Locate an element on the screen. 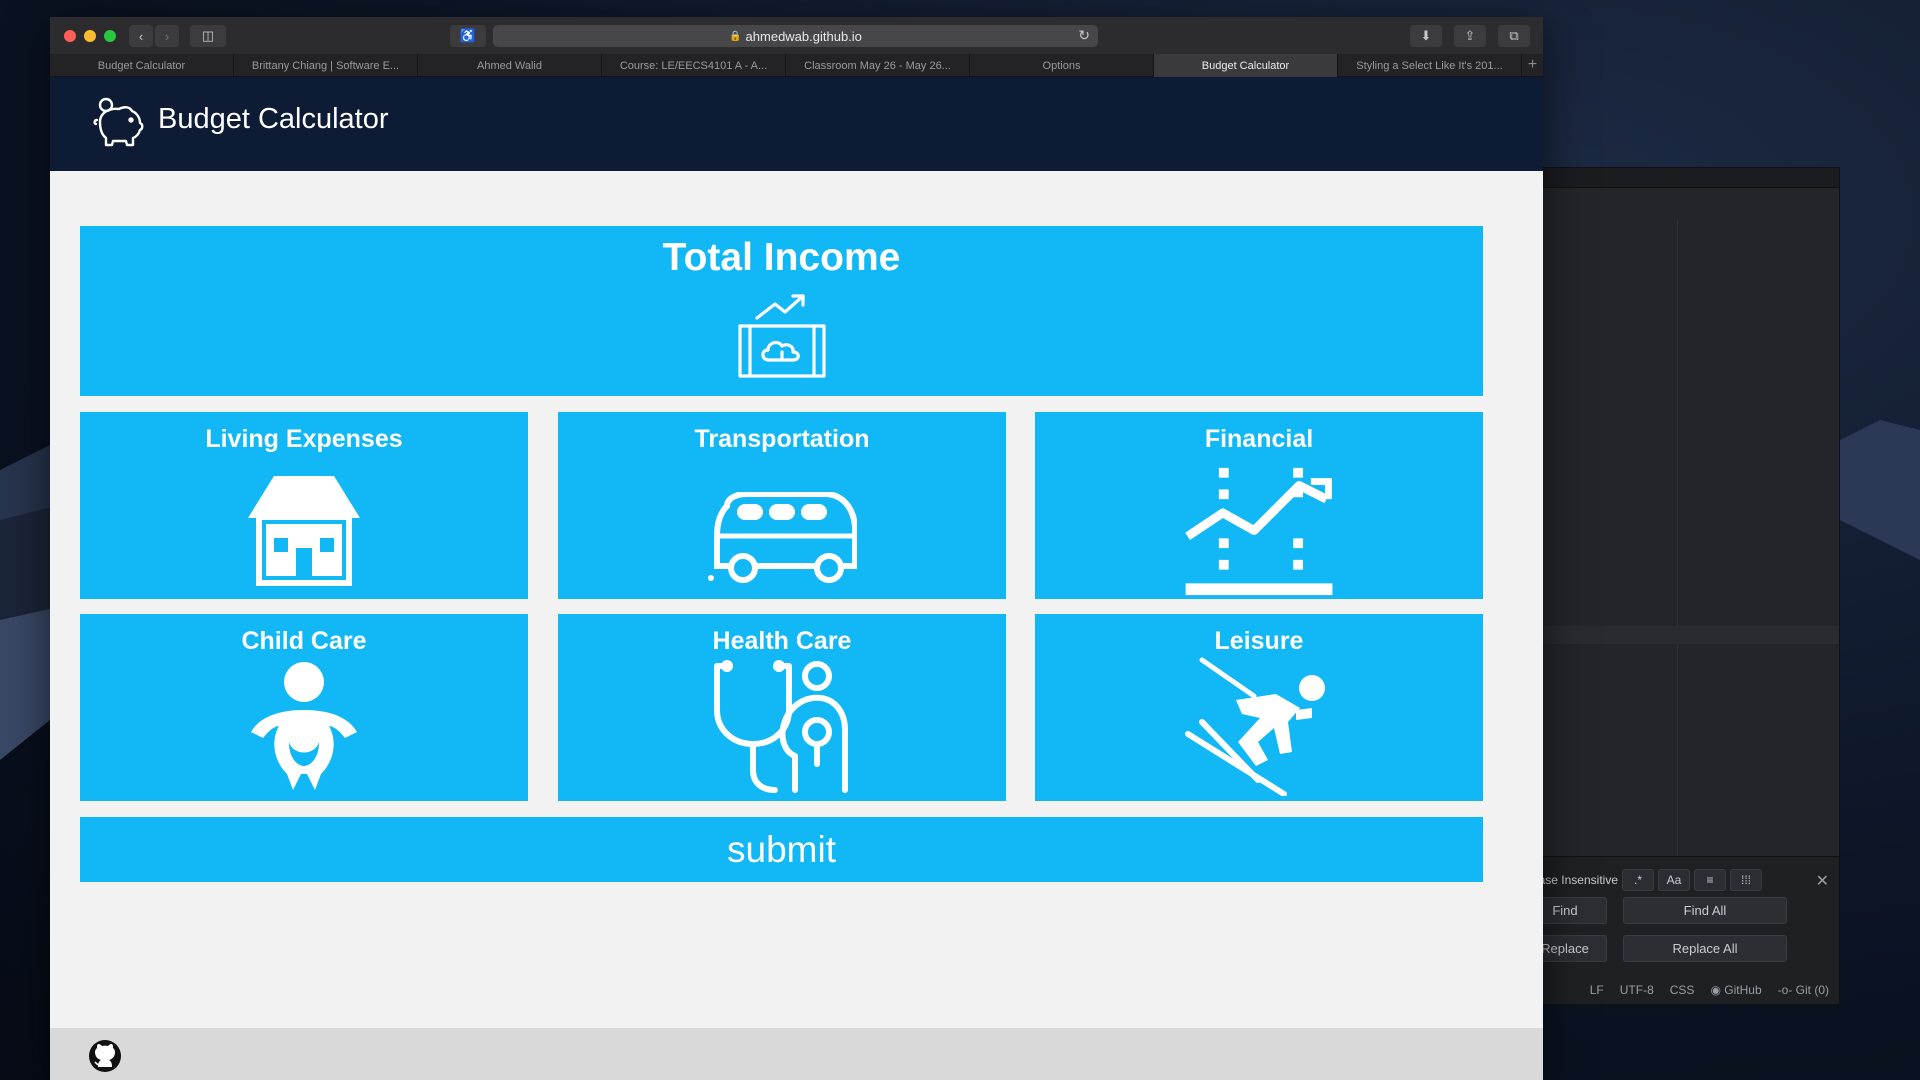 Image resolution: width=1920 pixels, height=1080 pixels. app-navbar: Budget Calculator is located at coordinates (796, 124).